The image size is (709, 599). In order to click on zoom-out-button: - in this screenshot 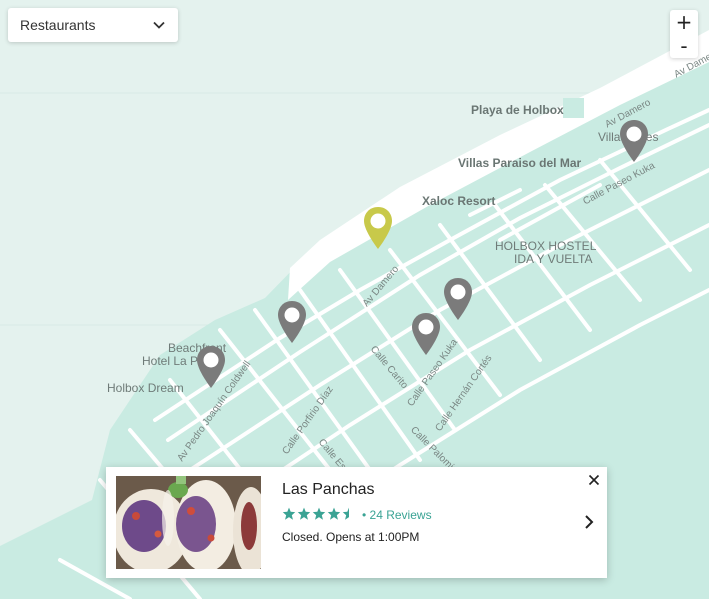, I will do `click(684, 46)`.